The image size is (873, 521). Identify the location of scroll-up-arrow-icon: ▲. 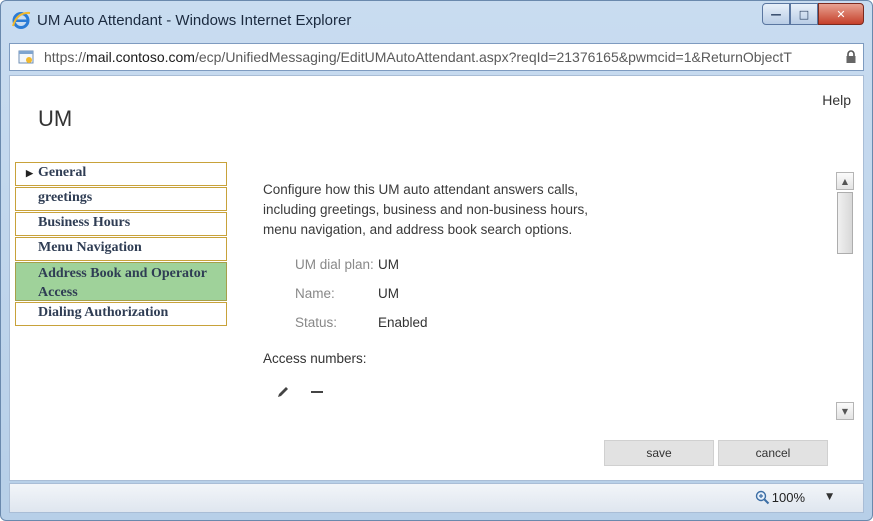
(845, 181).